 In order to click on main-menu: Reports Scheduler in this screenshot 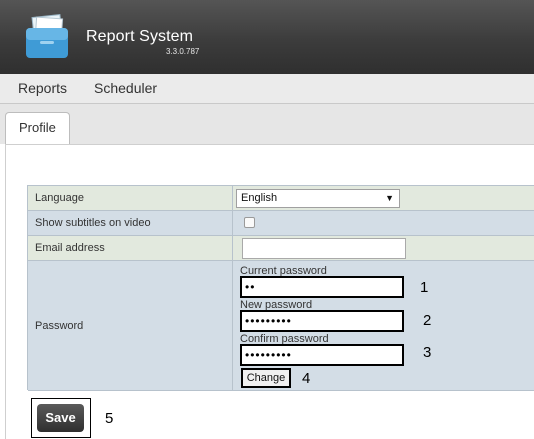, I will do `click(267, 89)`.